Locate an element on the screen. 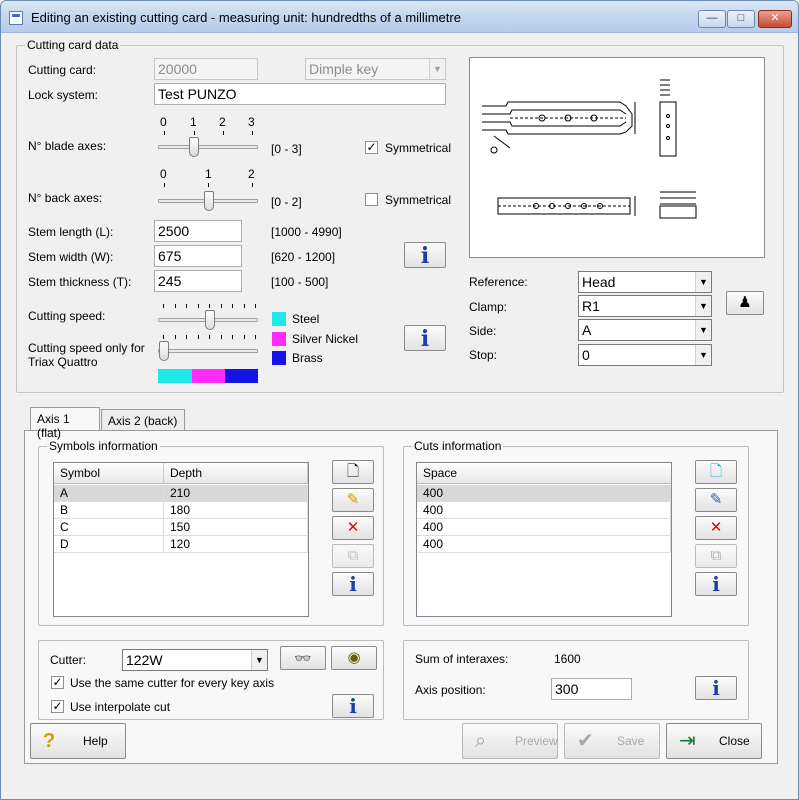  same-cutter-checkbox: ✓ is located at coordinates (57, 682).